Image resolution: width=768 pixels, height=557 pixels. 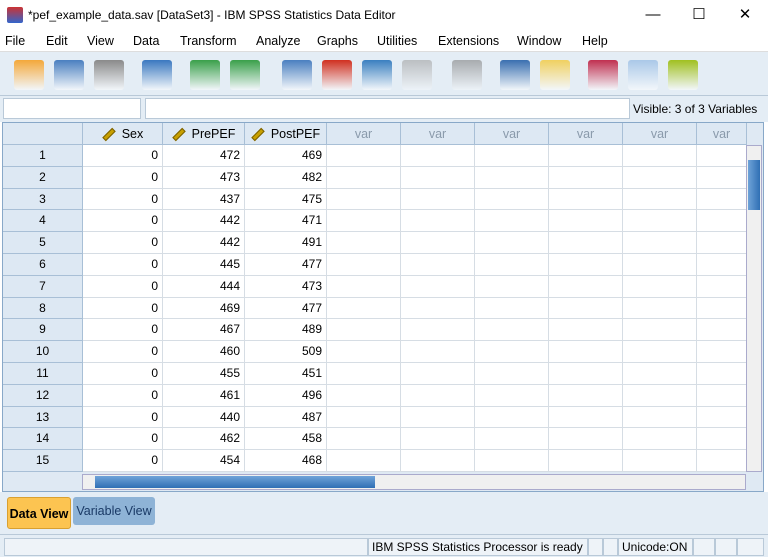 I want to click on cell-value-field, so click(x=387, y=108).